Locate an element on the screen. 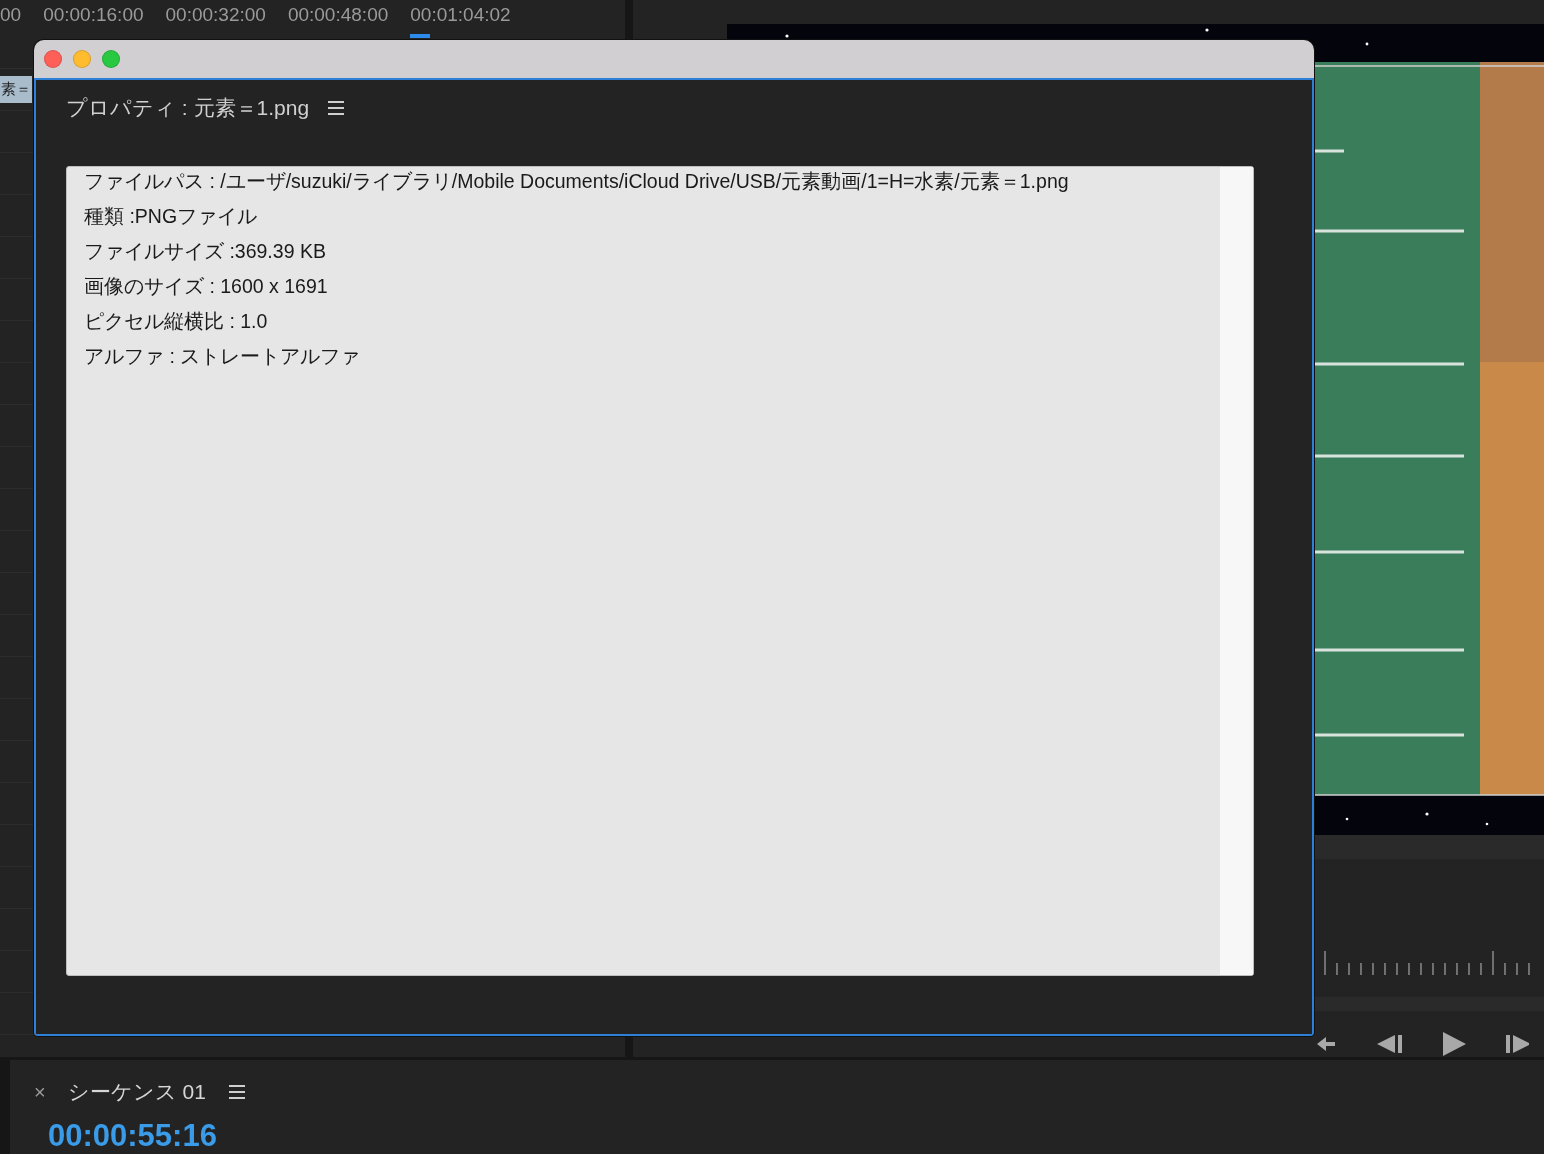  go-to-in-icon is located at coordinates (1326, 1044).